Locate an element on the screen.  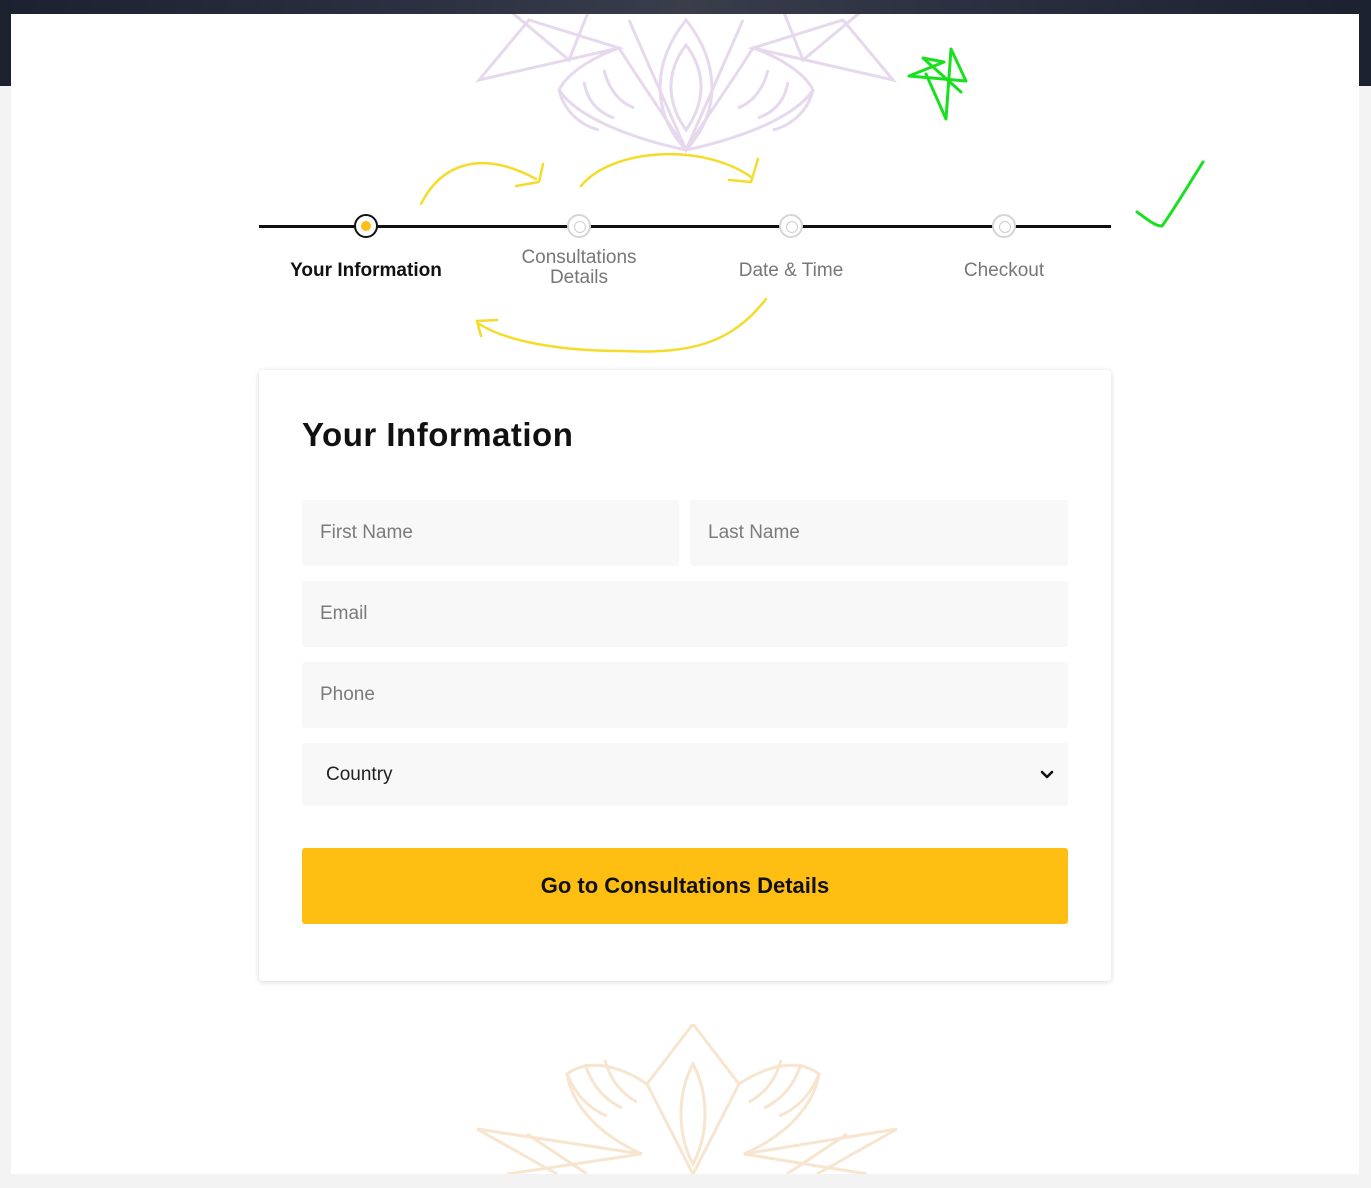
step-label: Consultations Details is located at coordinates (579, 267).